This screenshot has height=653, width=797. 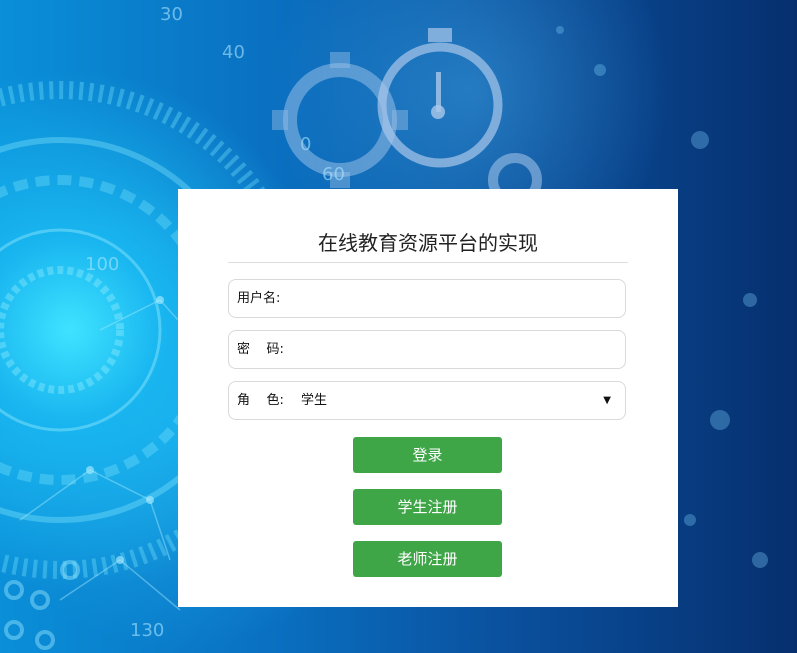 I want to click on decor-number-2: 40, so click(x=233, y=52).